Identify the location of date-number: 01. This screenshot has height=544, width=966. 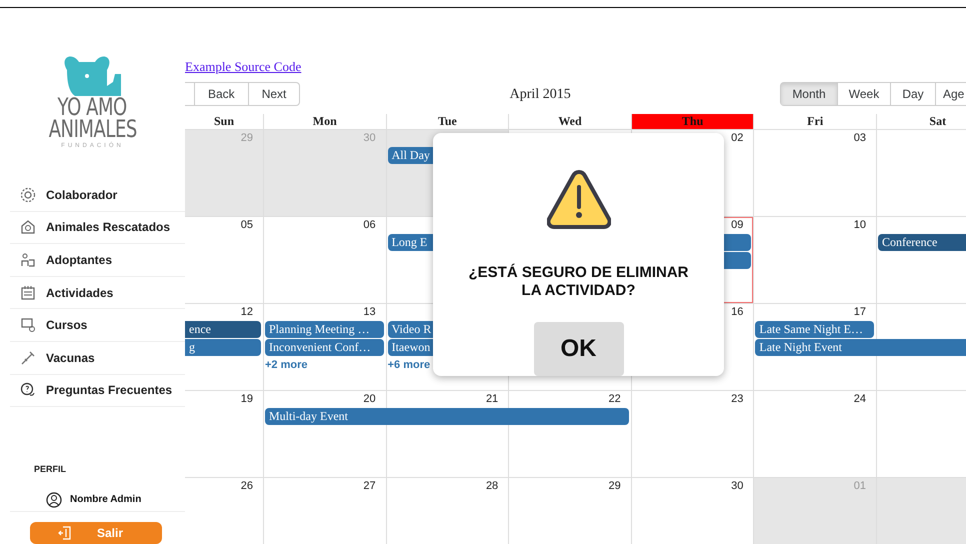
(860, 486).